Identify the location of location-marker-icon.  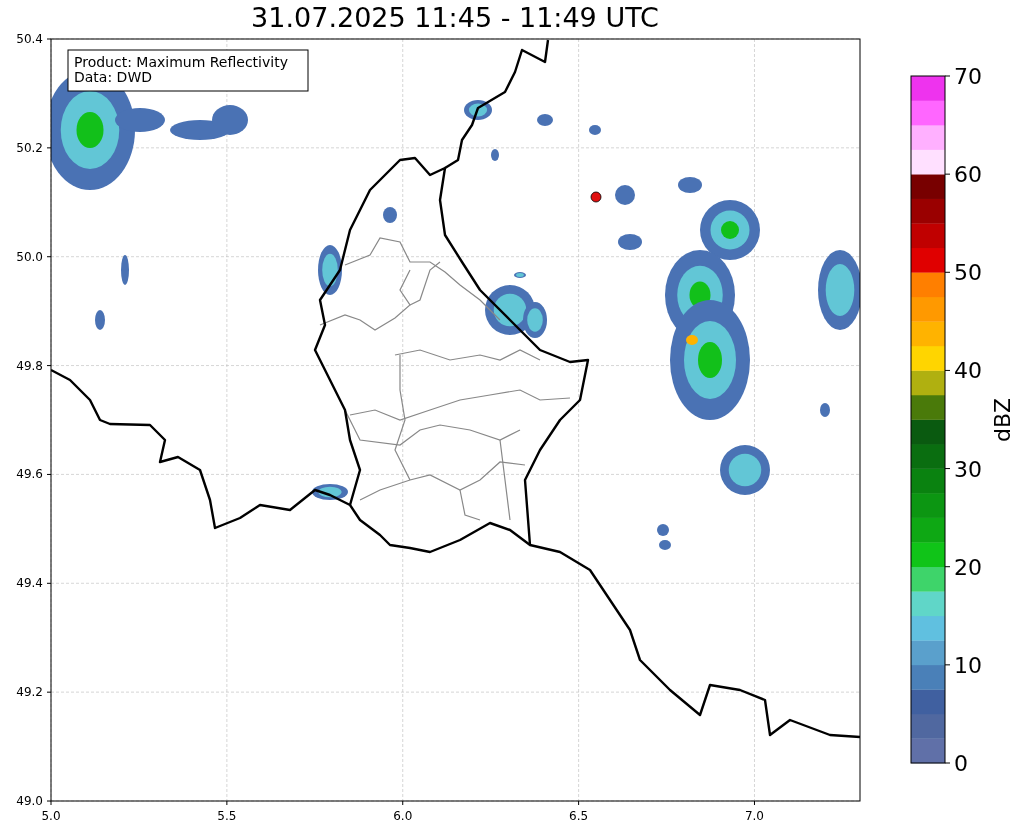
(596, 197).